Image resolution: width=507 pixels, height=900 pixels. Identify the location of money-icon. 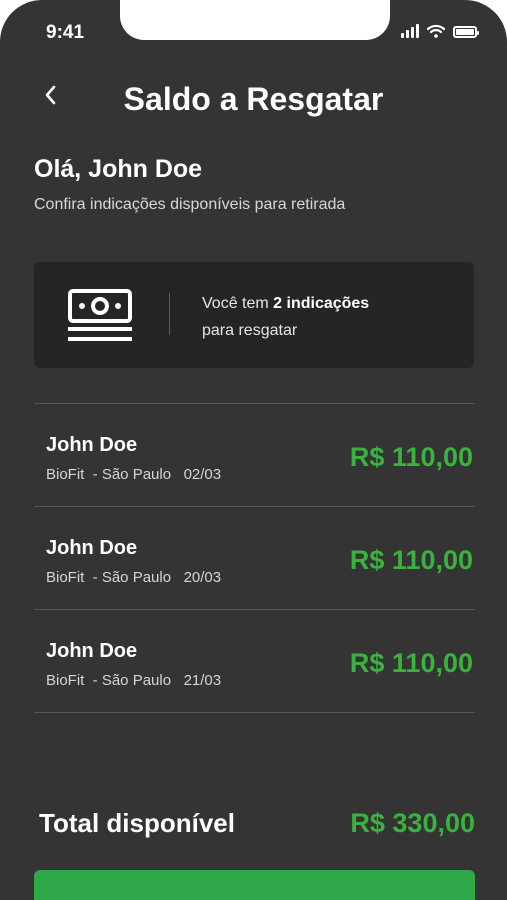
(100, 315).